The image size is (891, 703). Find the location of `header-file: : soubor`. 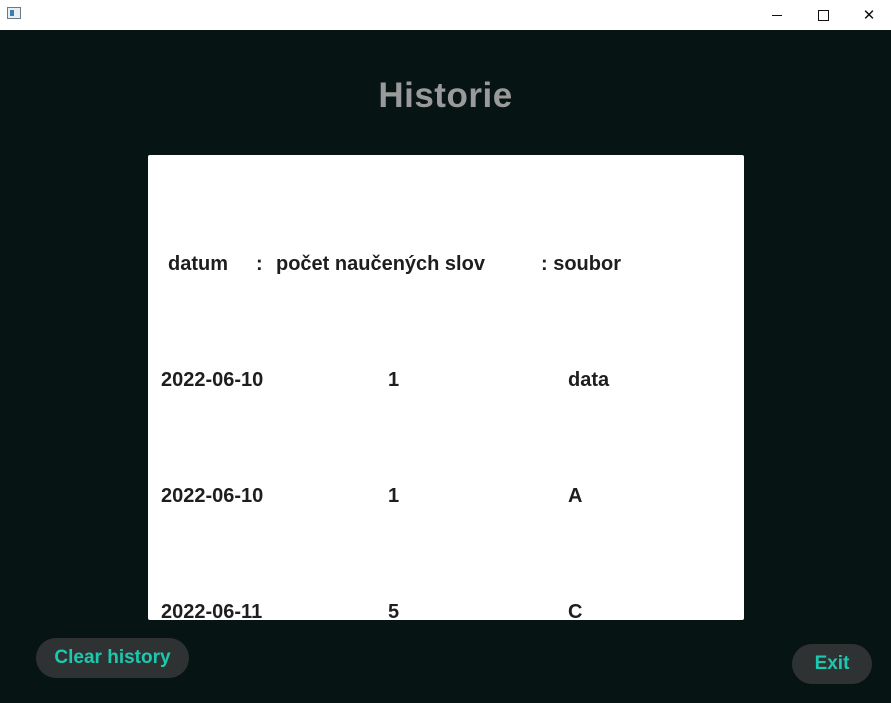

header-file: : soubor is located at coordinates (581, 264).